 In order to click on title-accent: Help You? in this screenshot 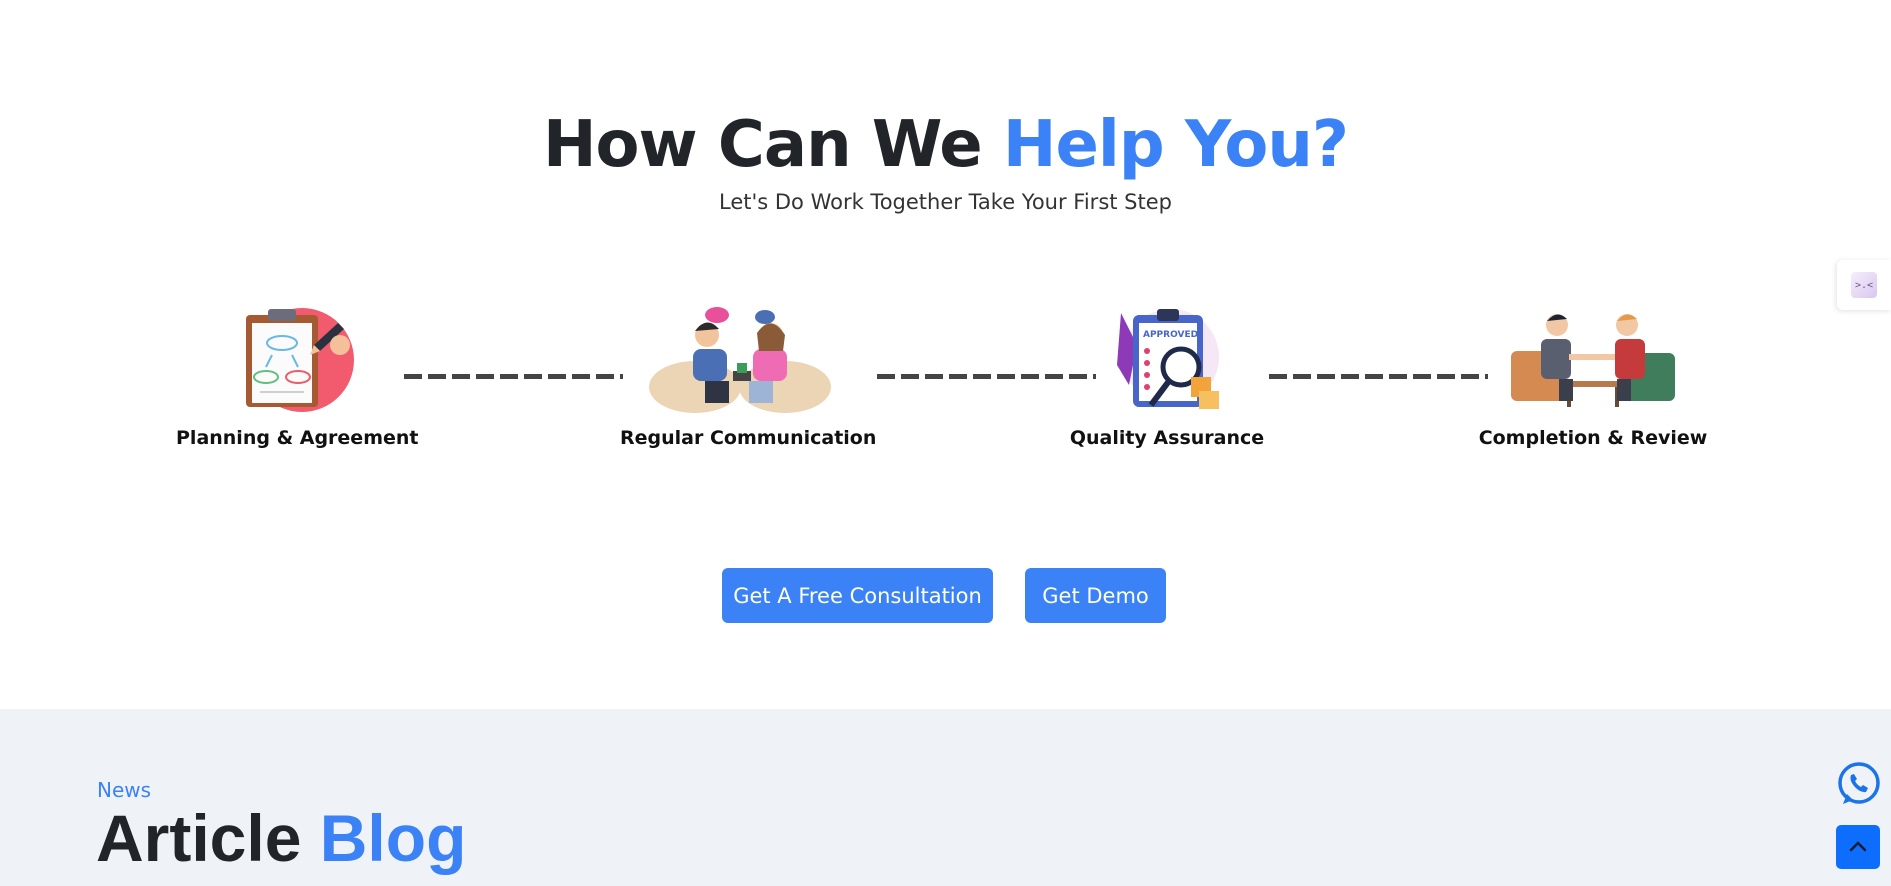, I will do `click(1175, 145)`.